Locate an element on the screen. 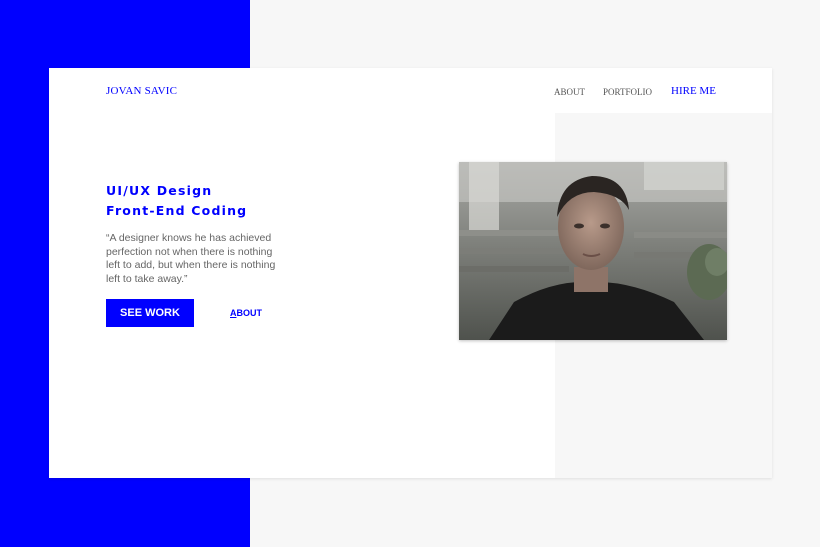 This screenshot has height=547, width=820. portrait-photo-image is located at coordinates (593, 251).